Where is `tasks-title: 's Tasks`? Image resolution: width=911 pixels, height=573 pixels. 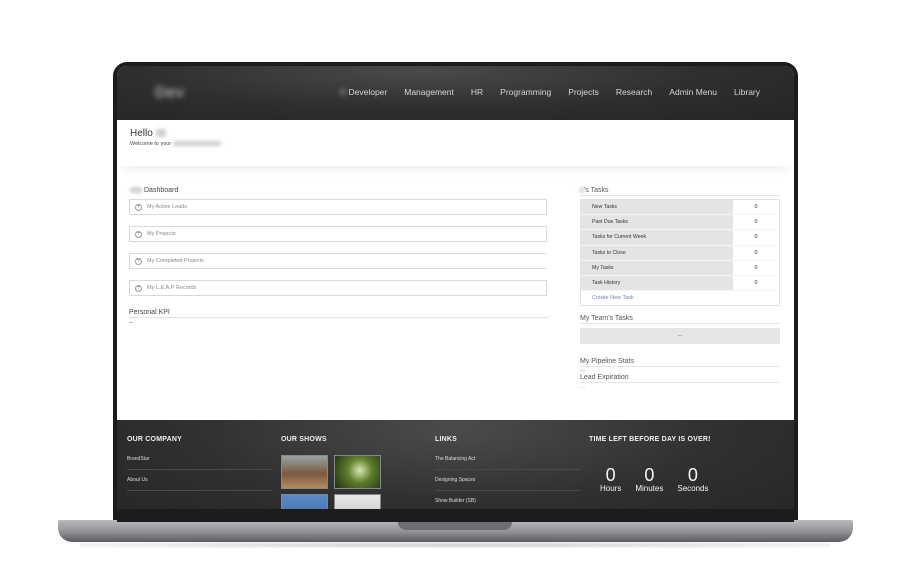 tasks-title: 's Tasks is located at coordinates (680, 191).